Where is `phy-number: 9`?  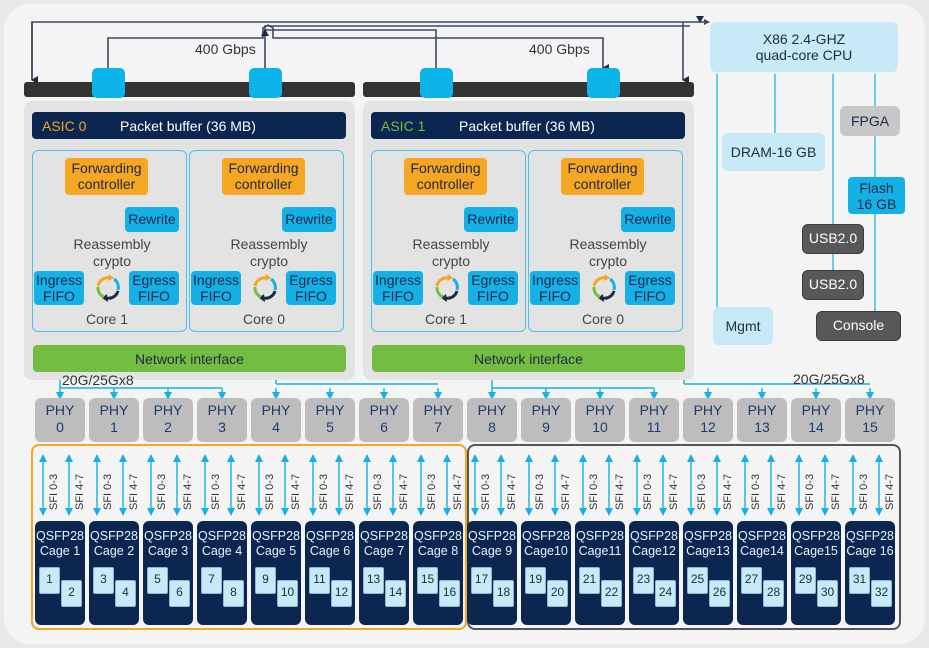 phy-number: 9 is located at coordinates (546, 427).